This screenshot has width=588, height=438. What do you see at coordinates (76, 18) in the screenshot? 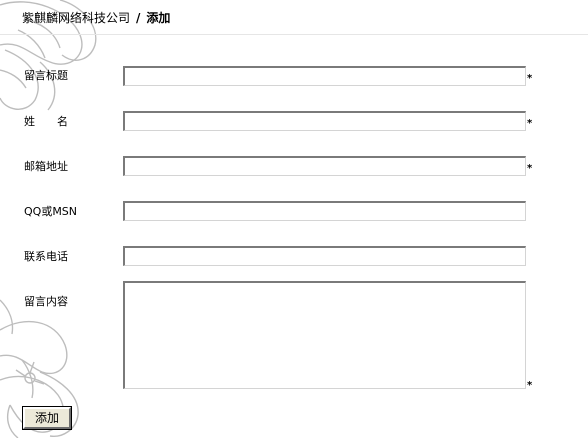
I see `breadcrumb-company: 紫麒麟网络科技公司` at bounding box center [76, 18].